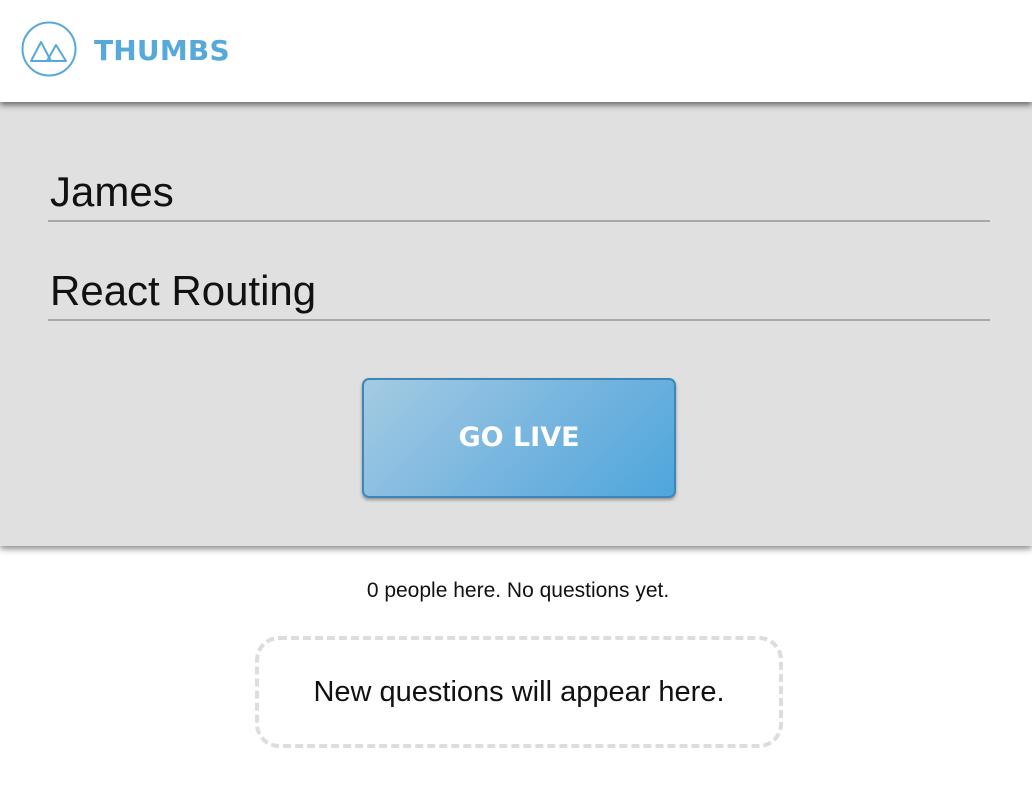 The image size is (1032, 798). Describe the element at coordinates (519, 292) in the screenshot. I see `session-topic-input` at that location.